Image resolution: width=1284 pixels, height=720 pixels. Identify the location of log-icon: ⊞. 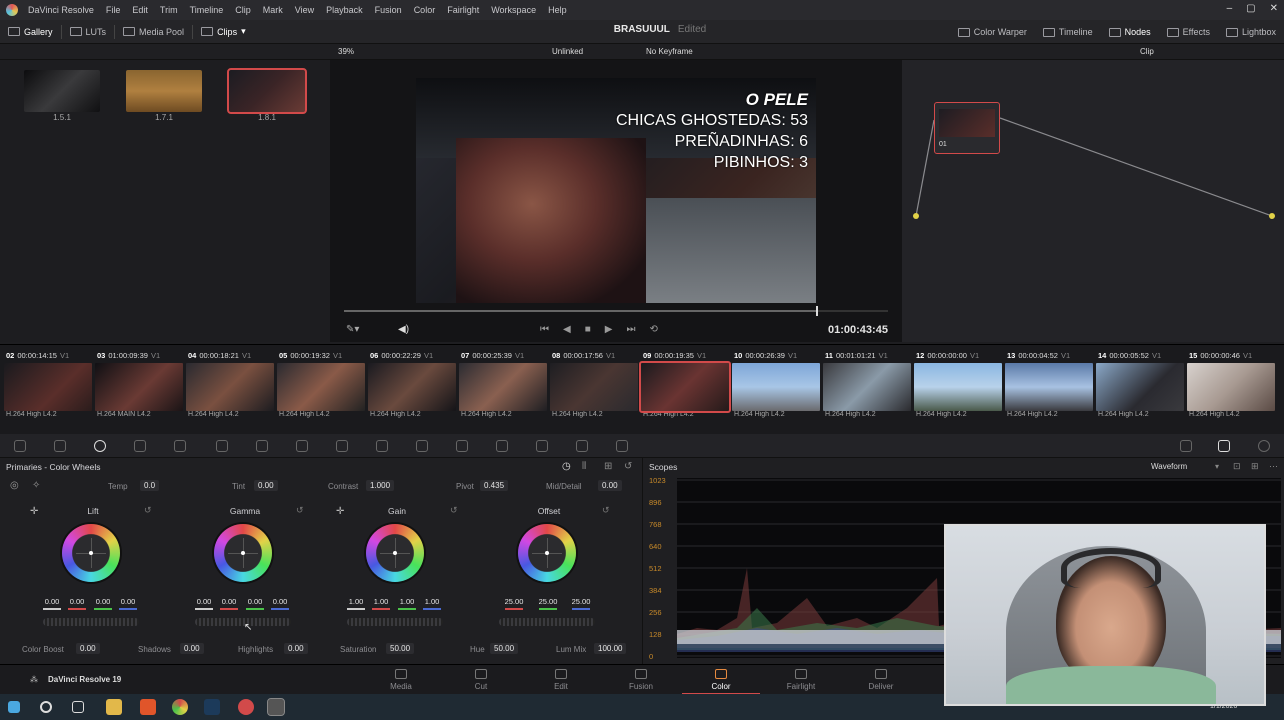
(608, 466).